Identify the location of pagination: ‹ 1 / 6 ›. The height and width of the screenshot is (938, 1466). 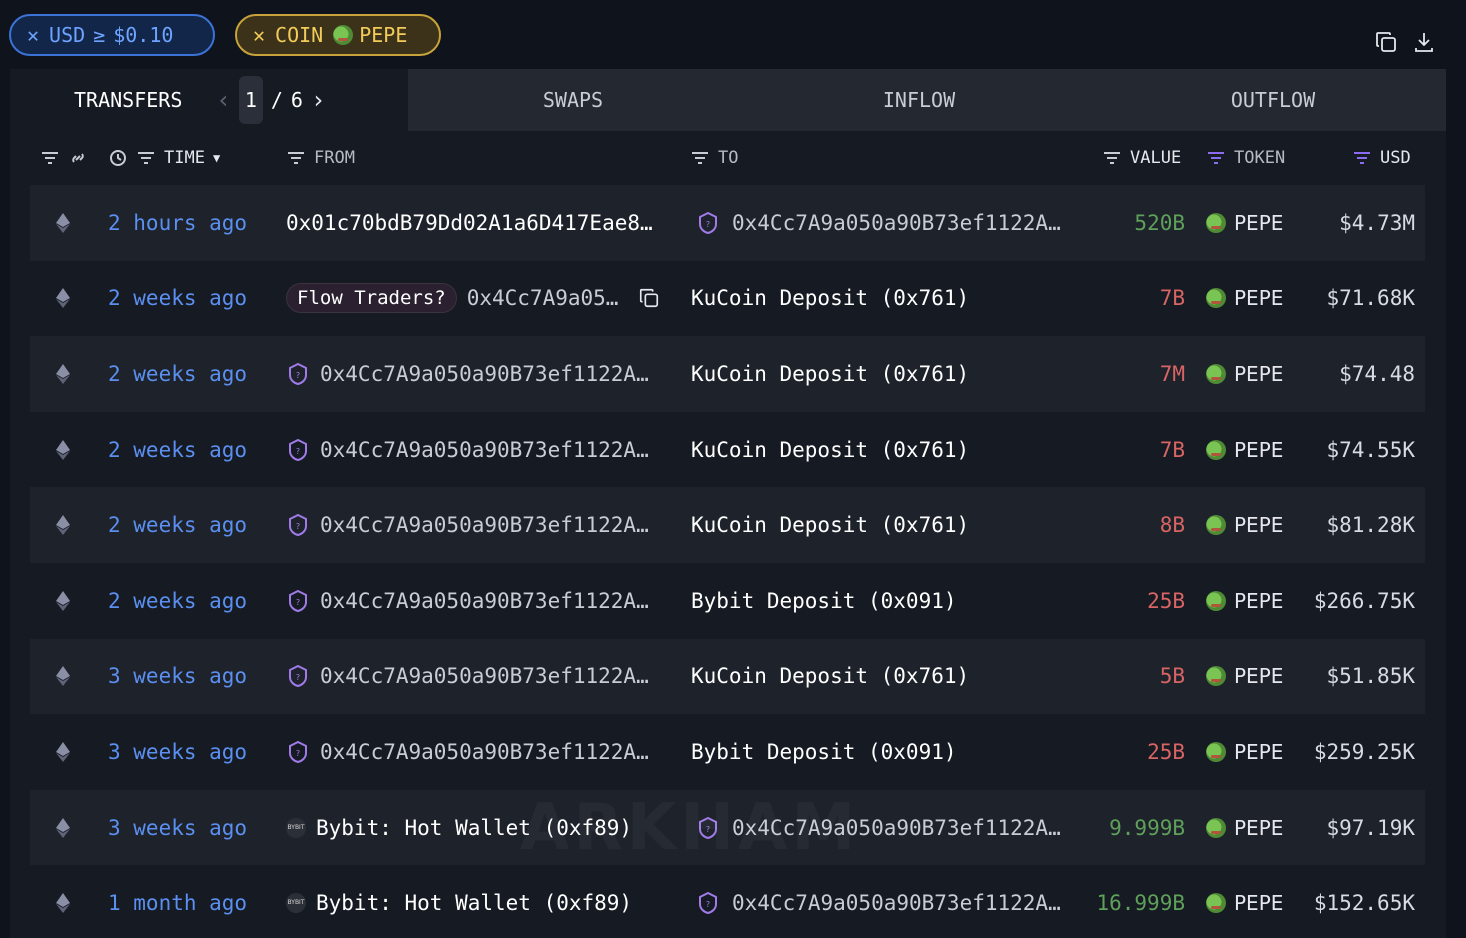
(270, 100).